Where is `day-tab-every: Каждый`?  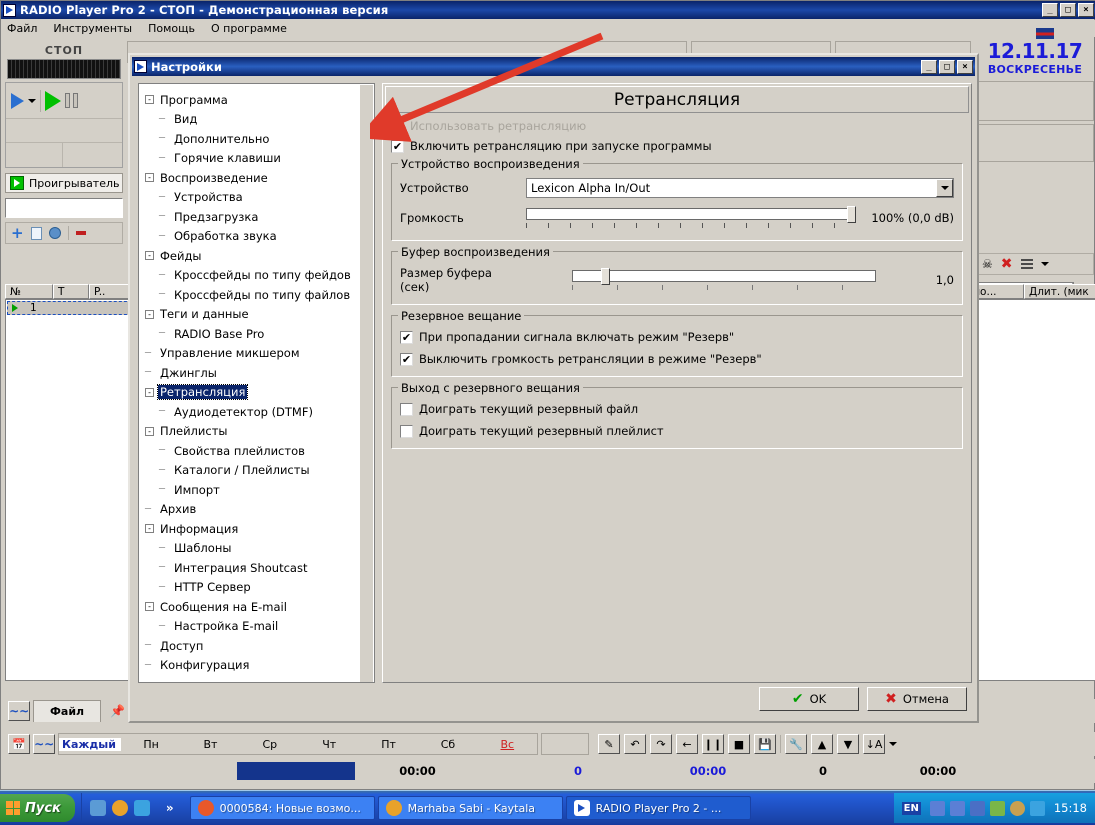
day-tab-every: Каждый is located at coordinates (90, 744).